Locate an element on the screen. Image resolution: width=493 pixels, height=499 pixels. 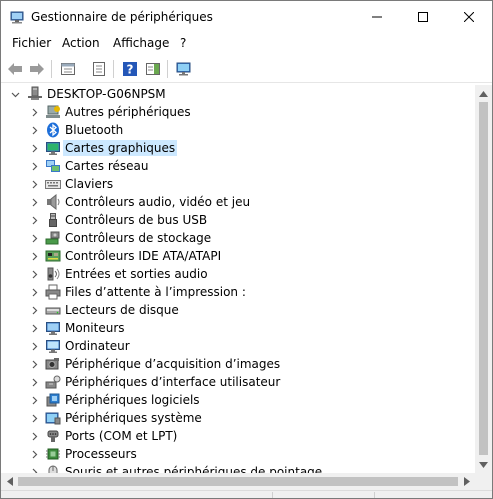
unknown-device-icon is located at coordinates (53, 111).